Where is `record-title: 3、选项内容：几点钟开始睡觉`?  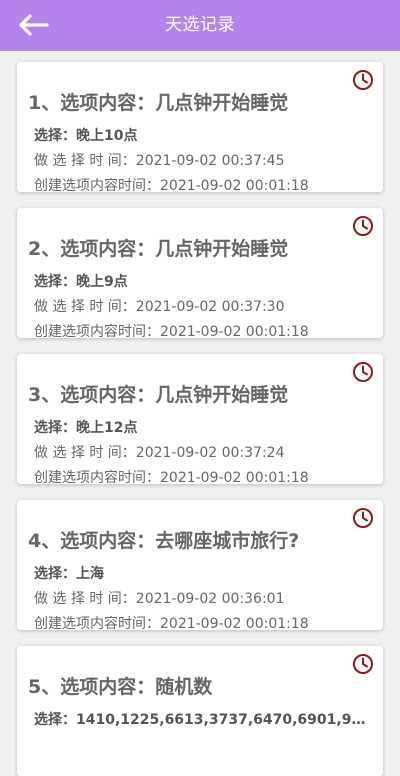
record-title: 3、选项内容：几点钟开始睡觉 is located at coordinates (158, 395).